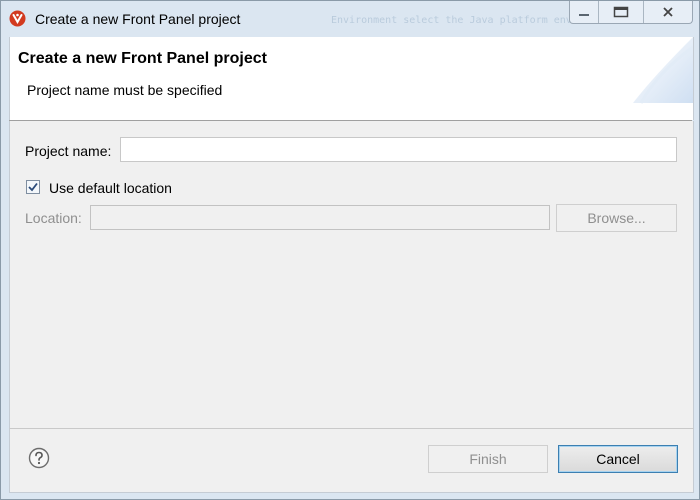 The height and width of the screenshot is (500, 700). I want to click on eclipse-app-icon, so click(17, 18).